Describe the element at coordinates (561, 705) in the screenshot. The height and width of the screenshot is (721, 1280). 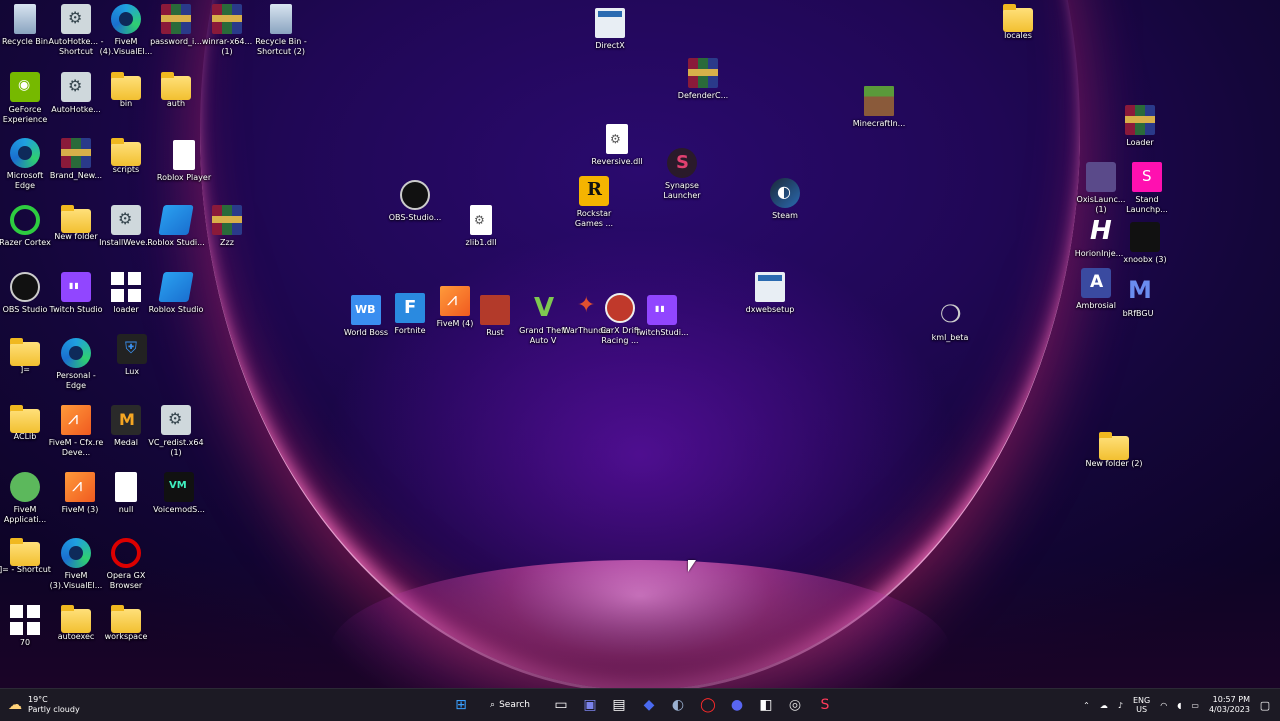
I see `taskbar-task-view-button: ▭` at that location.